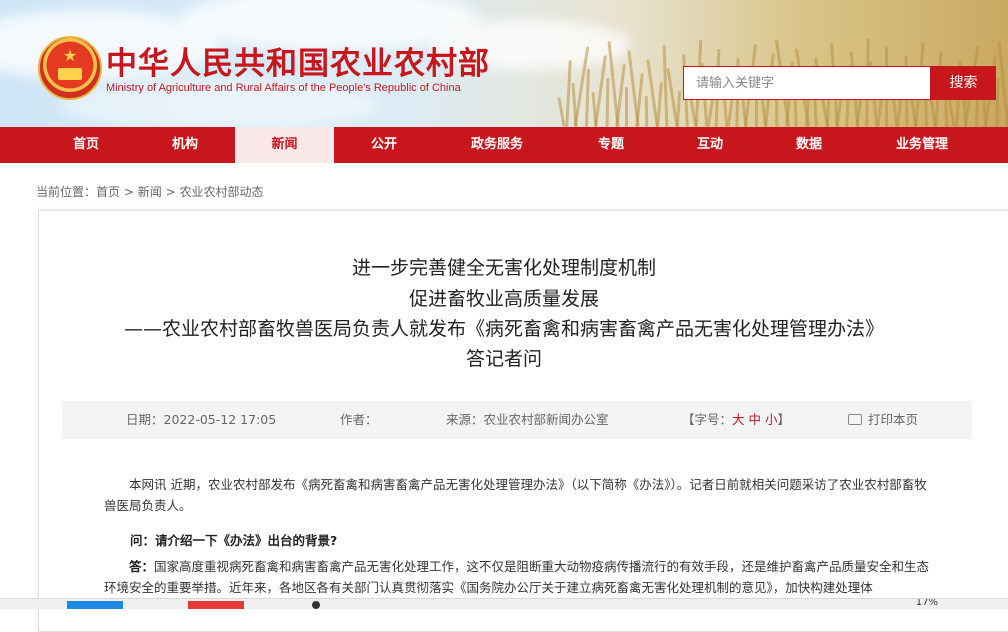 The width and height of the screenshot is (1008, 632). Describe the element at coordinates (546, 419) in the screenshot. I see `meta-source-value: 农业农村部新闻办公室` at that location.